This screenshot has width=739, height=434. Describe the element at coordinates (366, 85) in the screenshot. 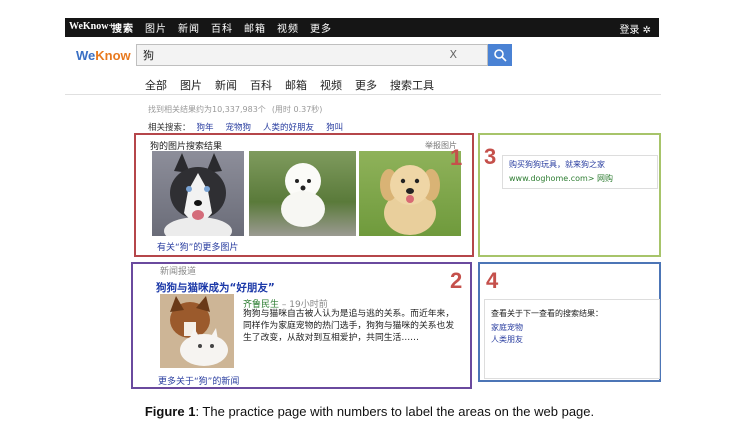

I see `tab-more: 更多` at that location.